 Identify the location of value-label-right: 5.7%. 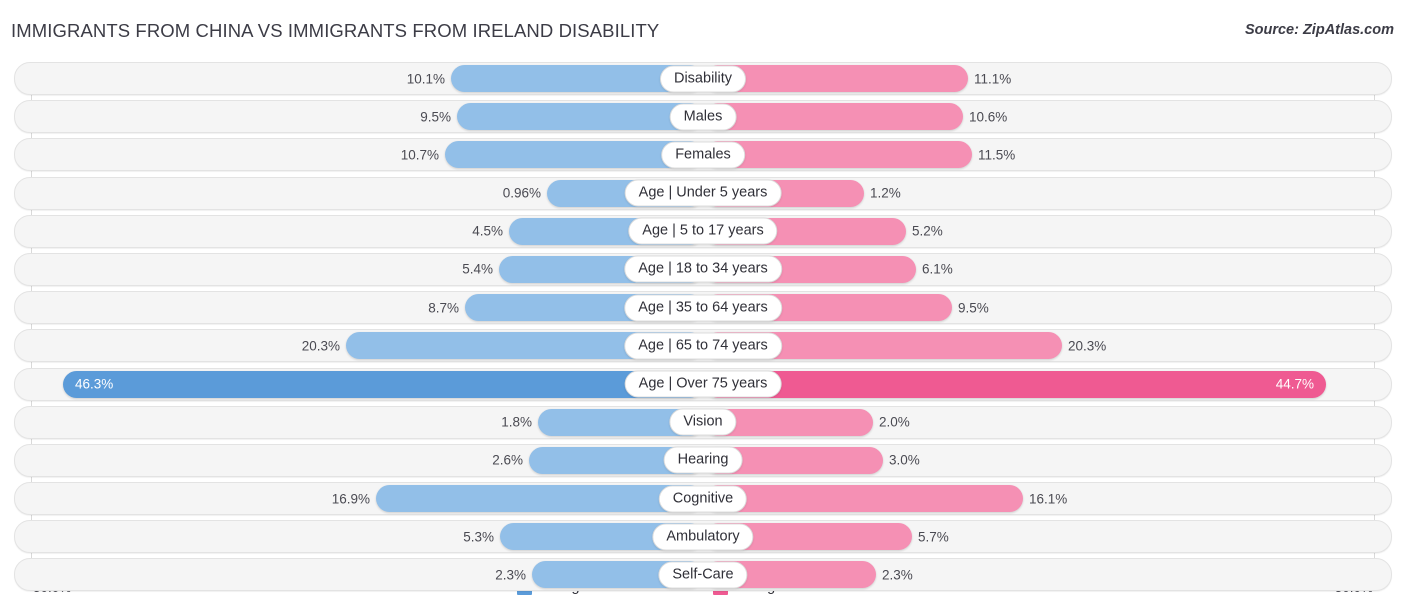
(933, 537).